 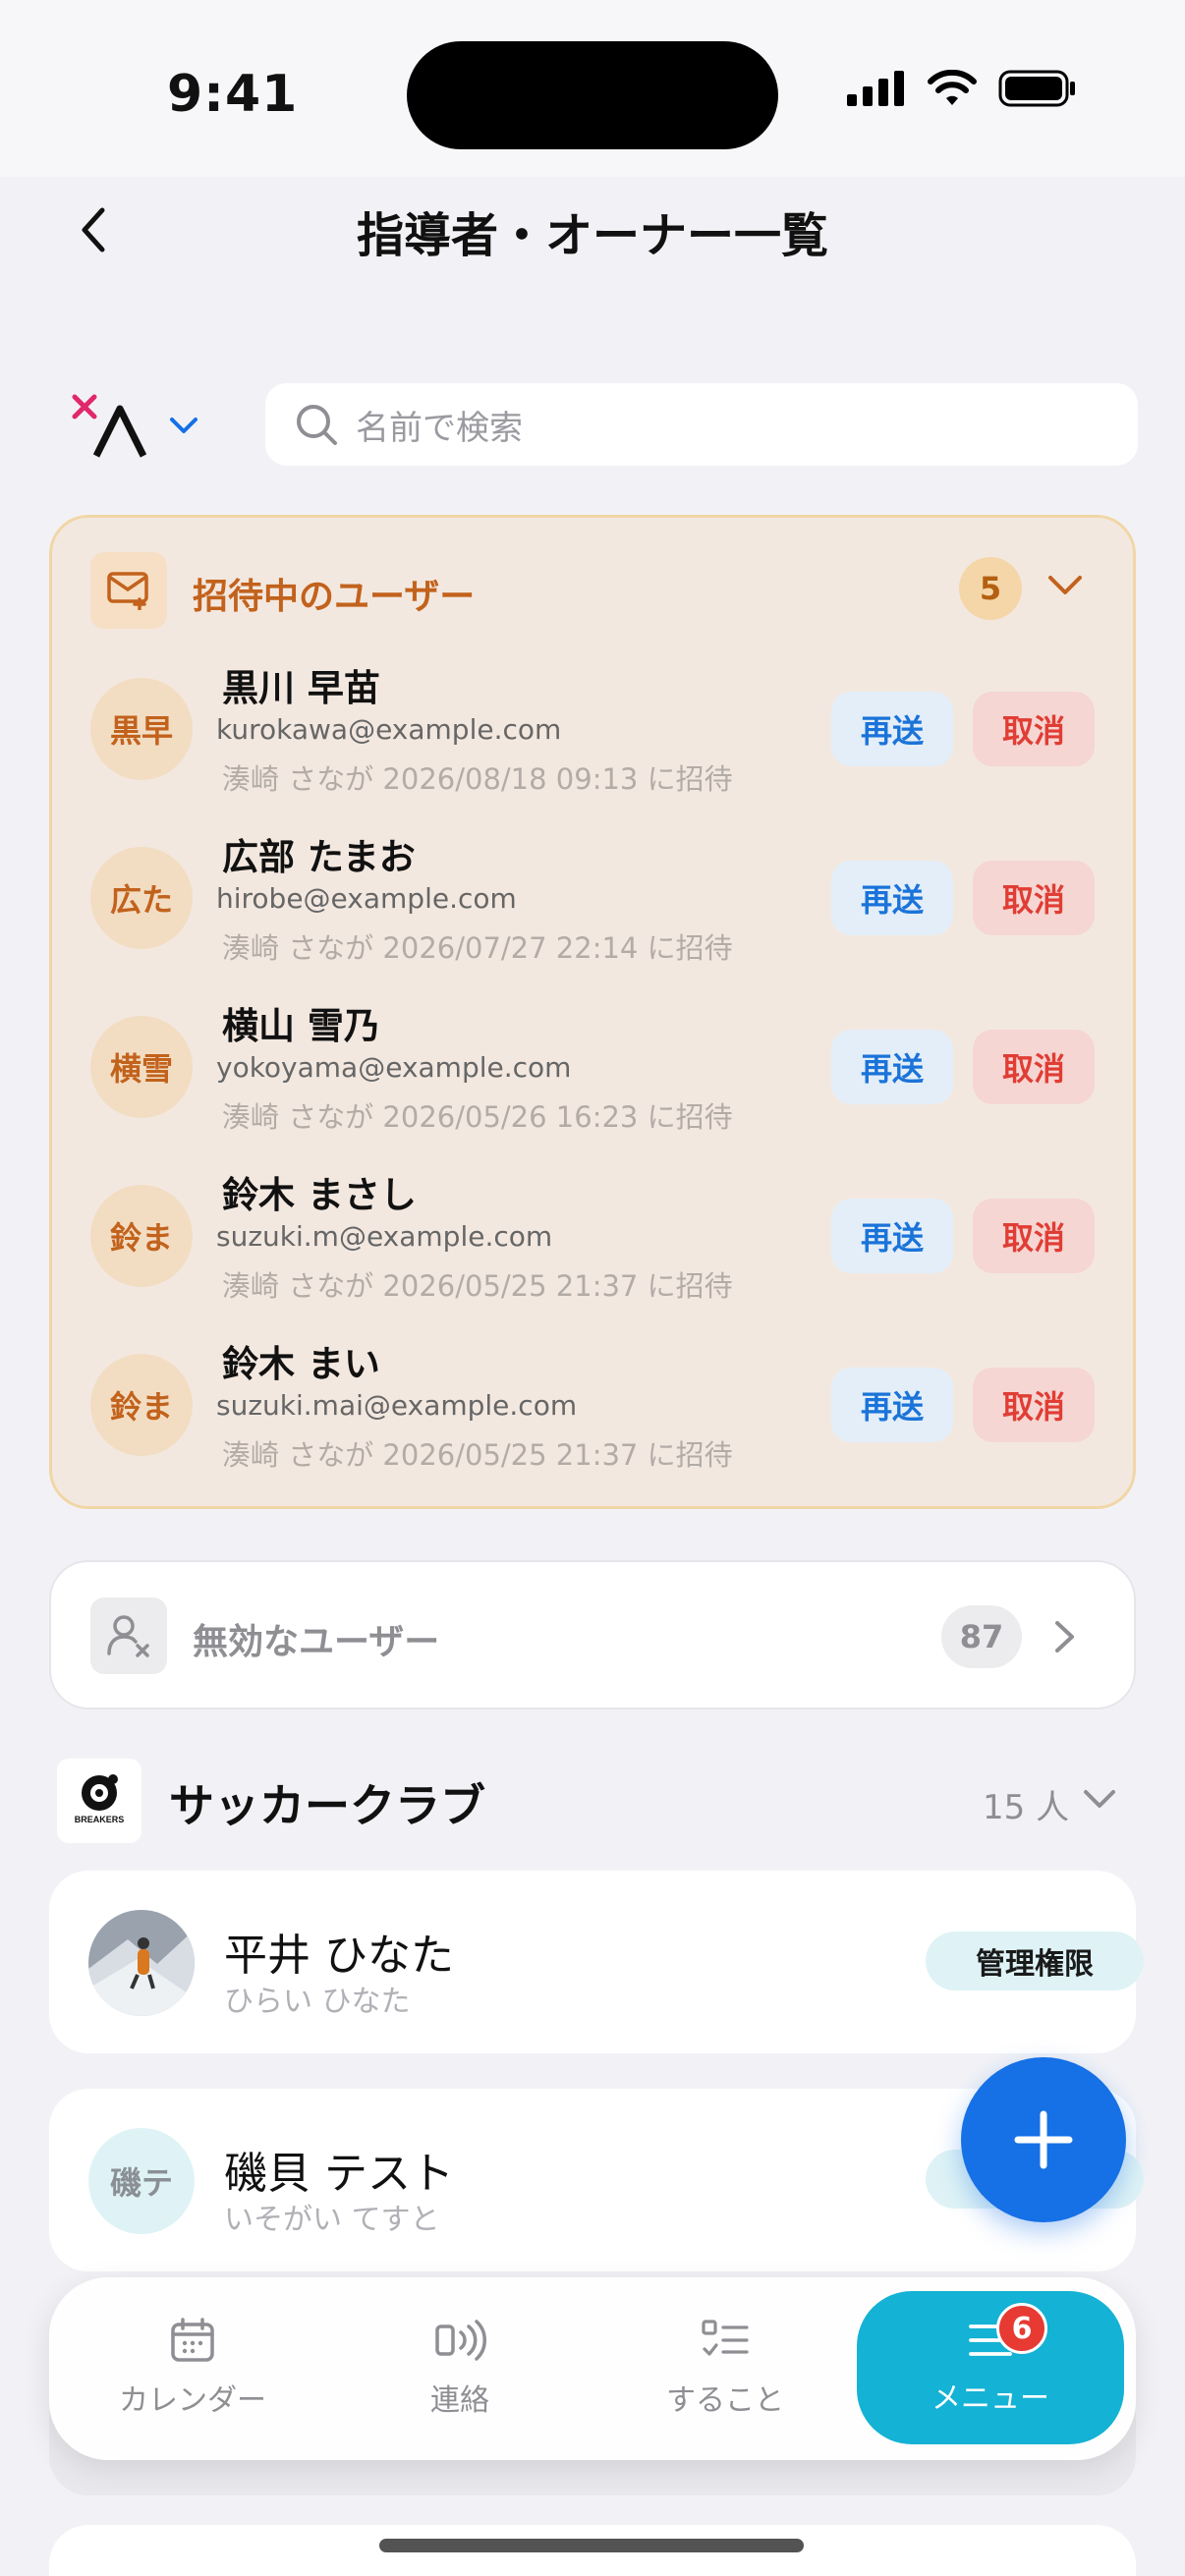 What do you see at coordinates (100, 1819) in the screenshot?
I see `club-logo-text: BREAKERS` at bounding box center [100, 1819].